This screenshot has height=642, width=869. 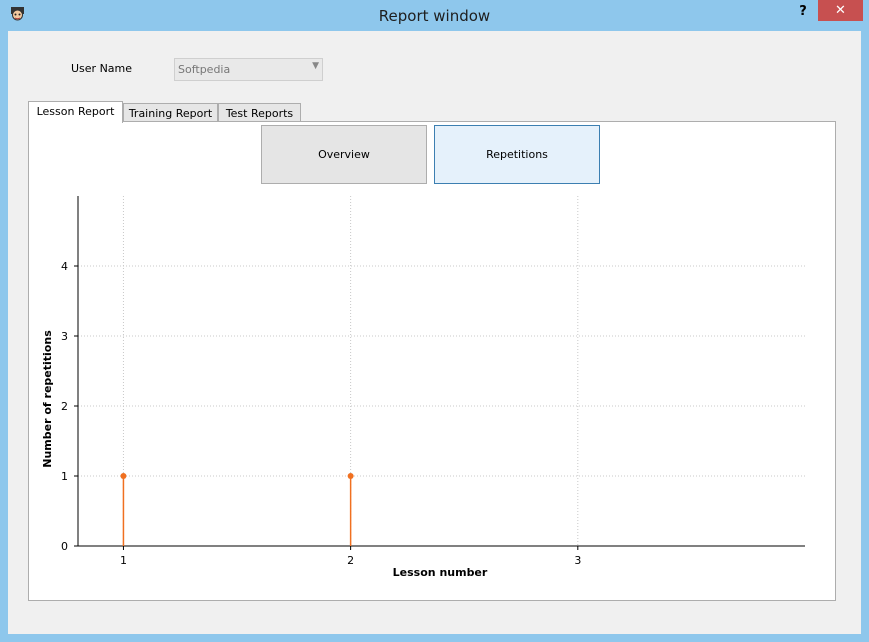 What do you see at coordinates (64, 336) in the screenshot?
I see `y-tick-label: 3` at bounding box center [64, 336].